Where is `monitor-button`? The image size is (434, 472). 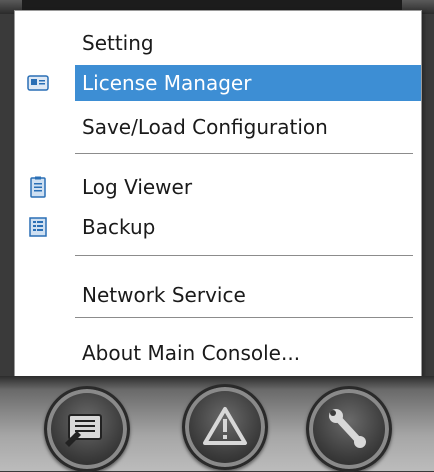 monitor-button is located at coordinates (87, 429).